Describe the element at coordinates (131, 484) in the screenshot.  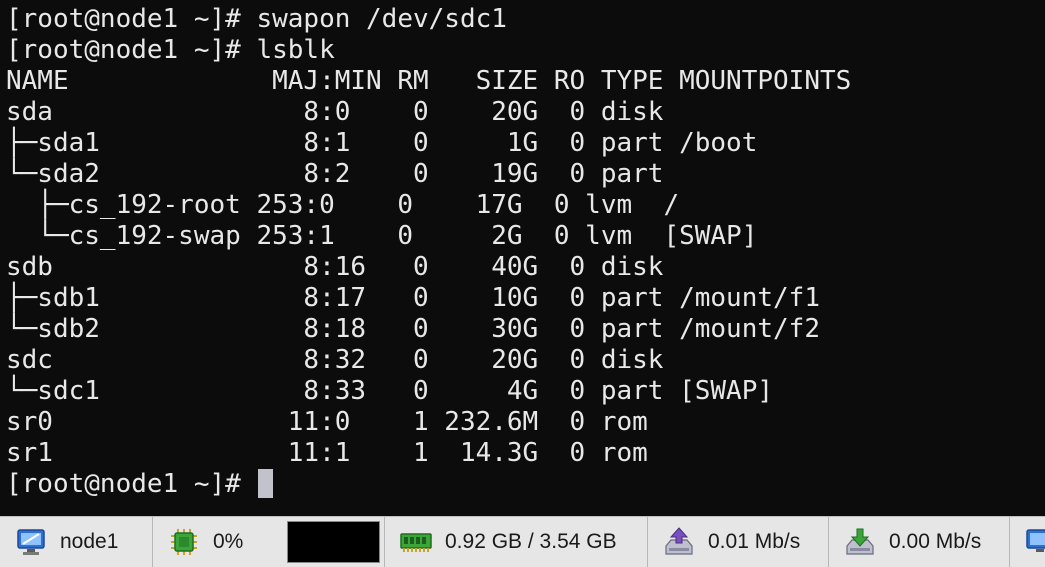
I see `shell-prompt: [root@node1 ~]#` at that location.